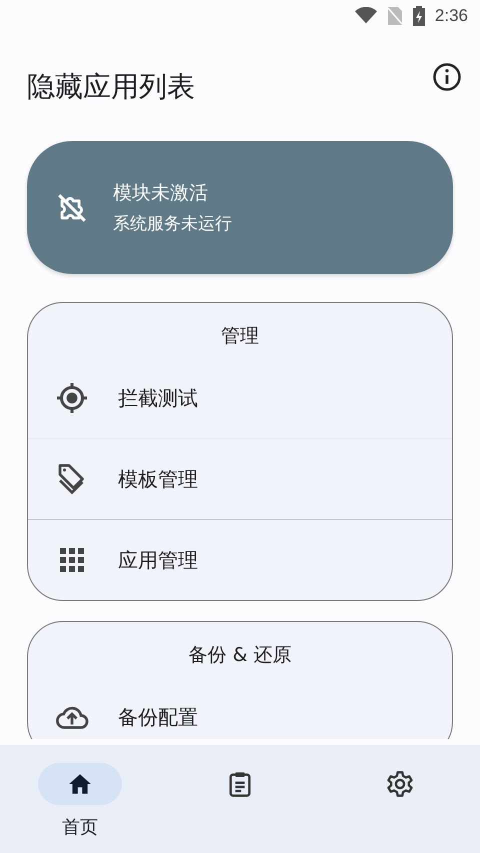  I want to click on wifi-icon, so click(365, 16).